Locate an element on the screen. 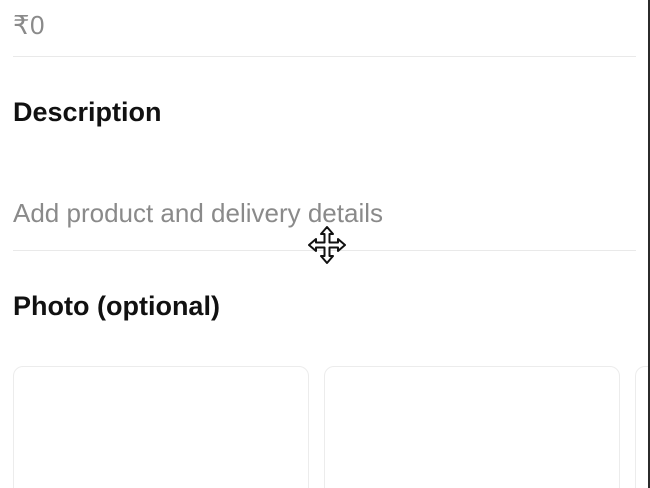 The width and height of the screenshot is (650, 488). description-heading: Description is located at coordinates (87, 112).